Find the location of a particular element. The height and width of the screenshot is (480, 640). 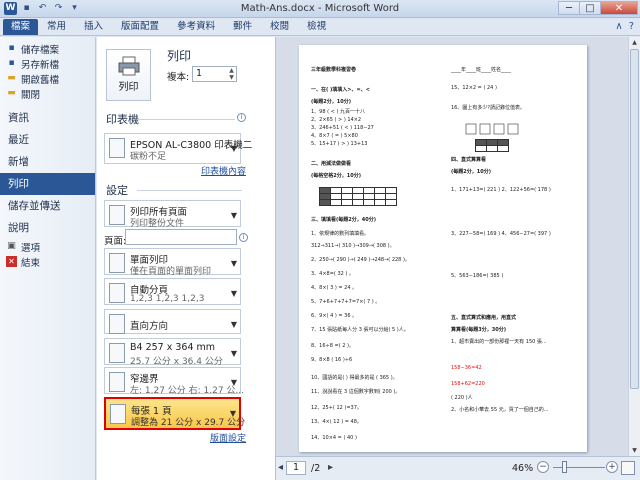

preview-text-line: 3、246+51 ( < ) 118−27 is located at coordinates (342, 128).